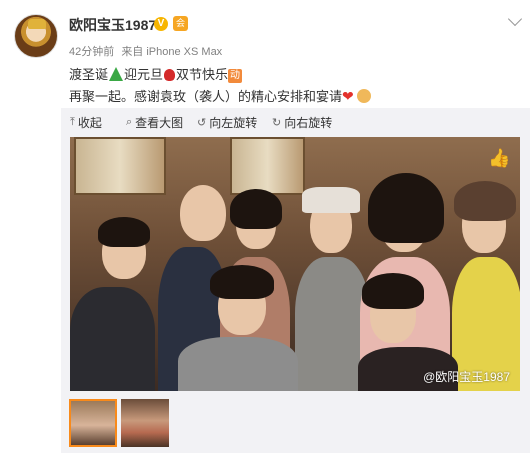 The image size is (530, 453). What do you see at coordinates (499, 158) in the screenshot?
I see `like-icon: 👍` at bounding box center [499, 158].